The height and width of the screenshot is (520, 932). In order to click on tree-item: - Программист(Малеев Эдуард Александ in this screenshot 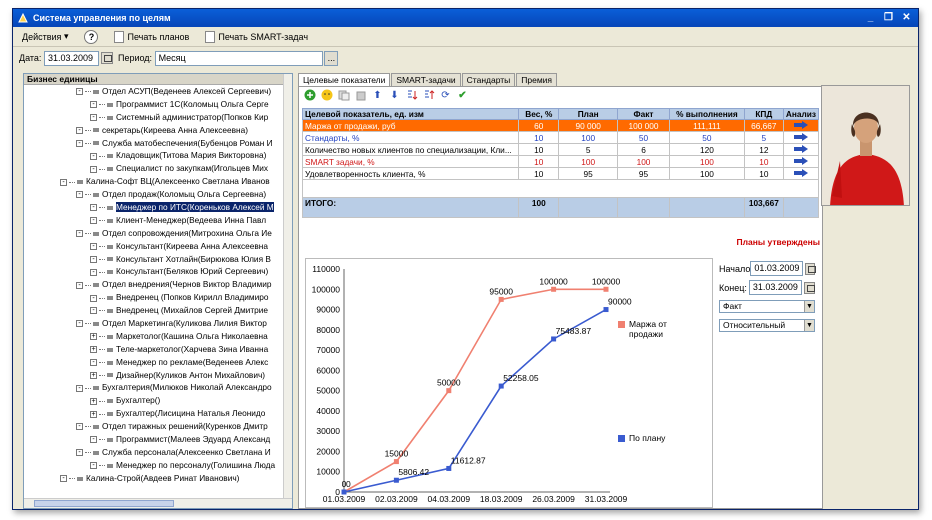, I will do `click(158, 439)`.